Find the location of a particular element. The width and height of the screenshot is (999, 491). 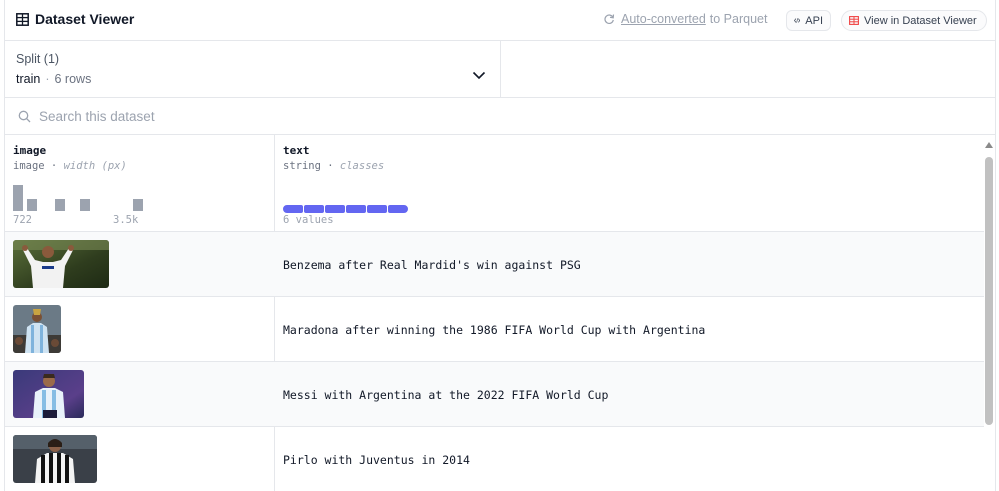

search-input is located at coordinates (339, 116).